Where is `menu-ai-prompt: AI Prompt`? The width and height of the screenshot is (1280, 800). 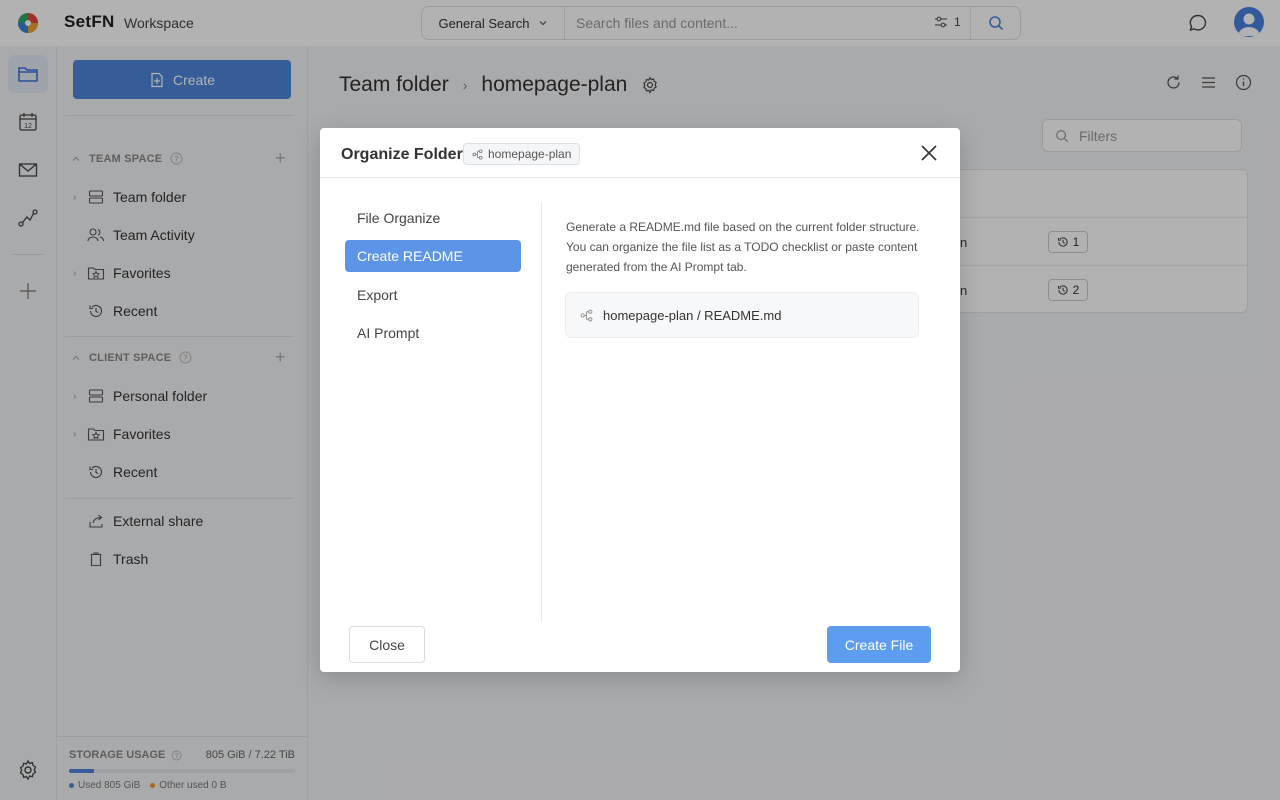
menu-ai-prompt: AI Prompt is located at coordinates (433, 333).